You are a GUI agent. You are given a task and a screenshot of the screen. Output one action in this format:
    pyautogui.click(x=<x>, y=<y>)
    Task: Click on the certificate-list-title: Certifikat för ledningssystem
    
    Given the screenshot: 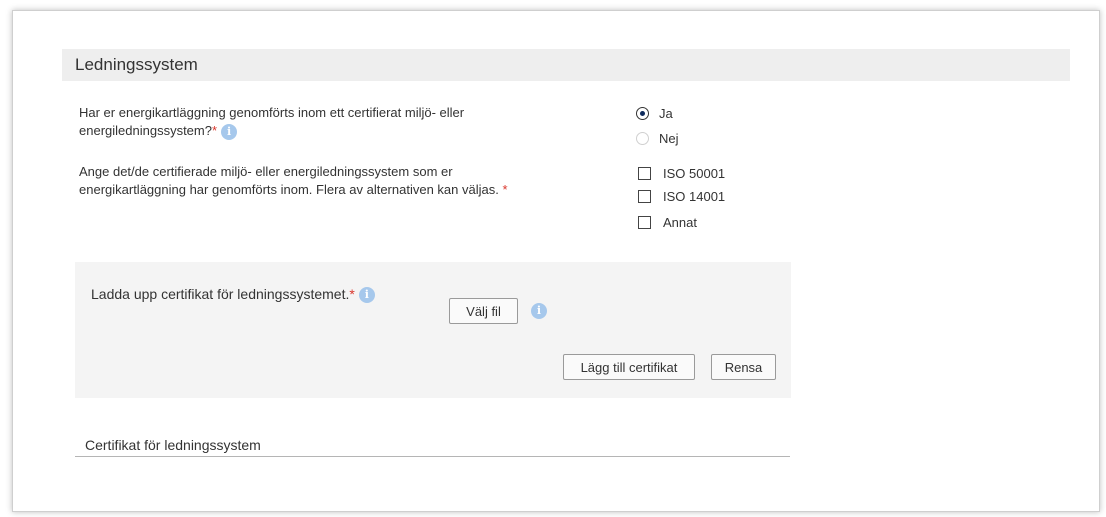 What is the action you would take?
    pyautogui.click(x=173, y=445)
    